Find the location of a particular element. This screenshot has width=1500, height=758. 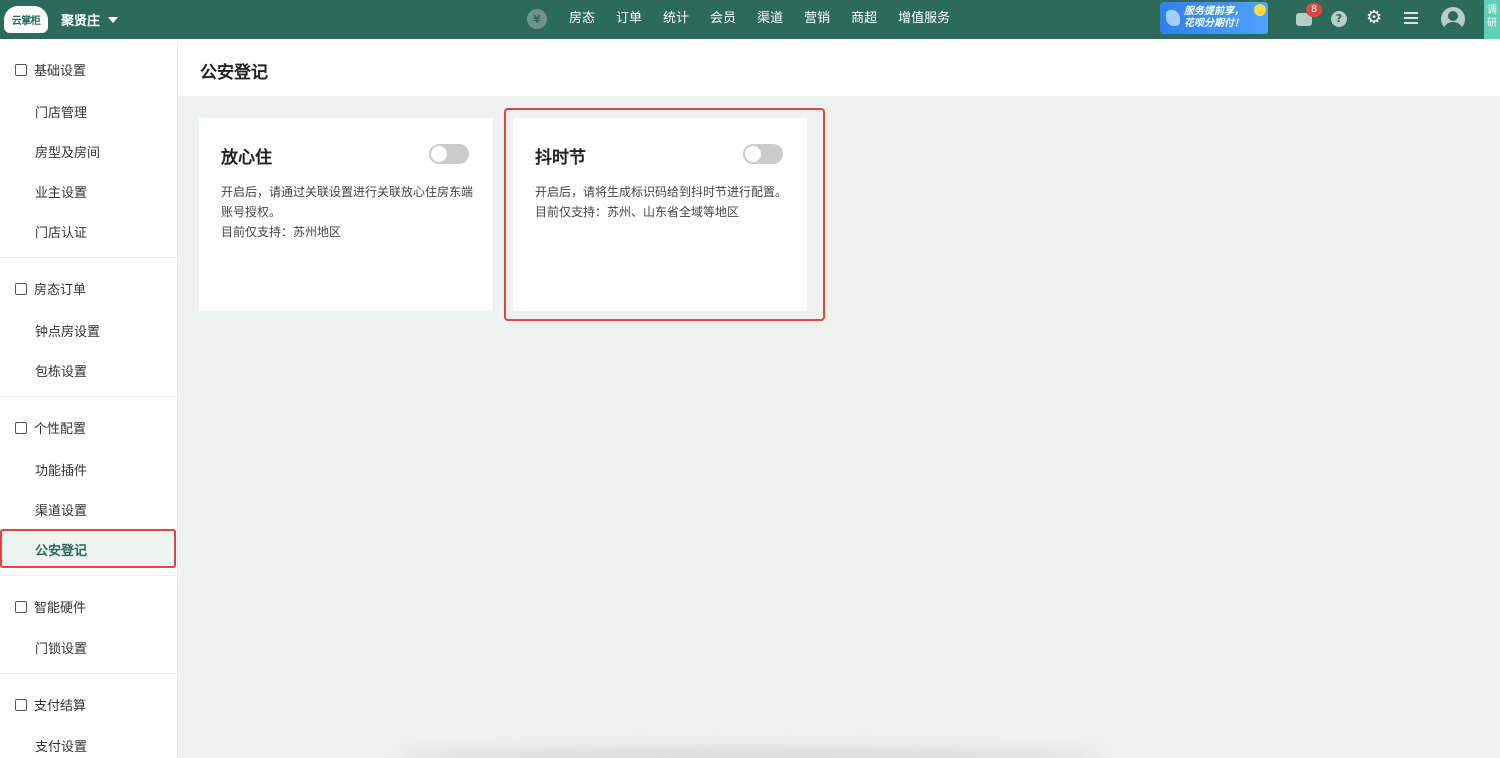

sidebar-group-basic: 基础设置 is located at coordinates (50, 69).